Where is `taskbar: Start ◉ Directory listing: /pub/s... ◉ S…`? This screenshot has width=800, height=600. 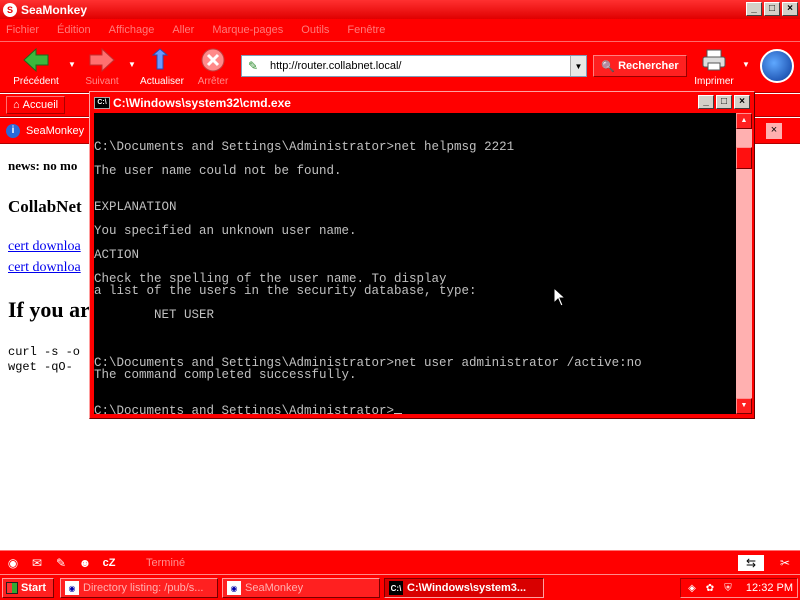 taskbar: Start ◉ Directory listing: /pub/s... ◉ S… is located at coordinates (400, 587).